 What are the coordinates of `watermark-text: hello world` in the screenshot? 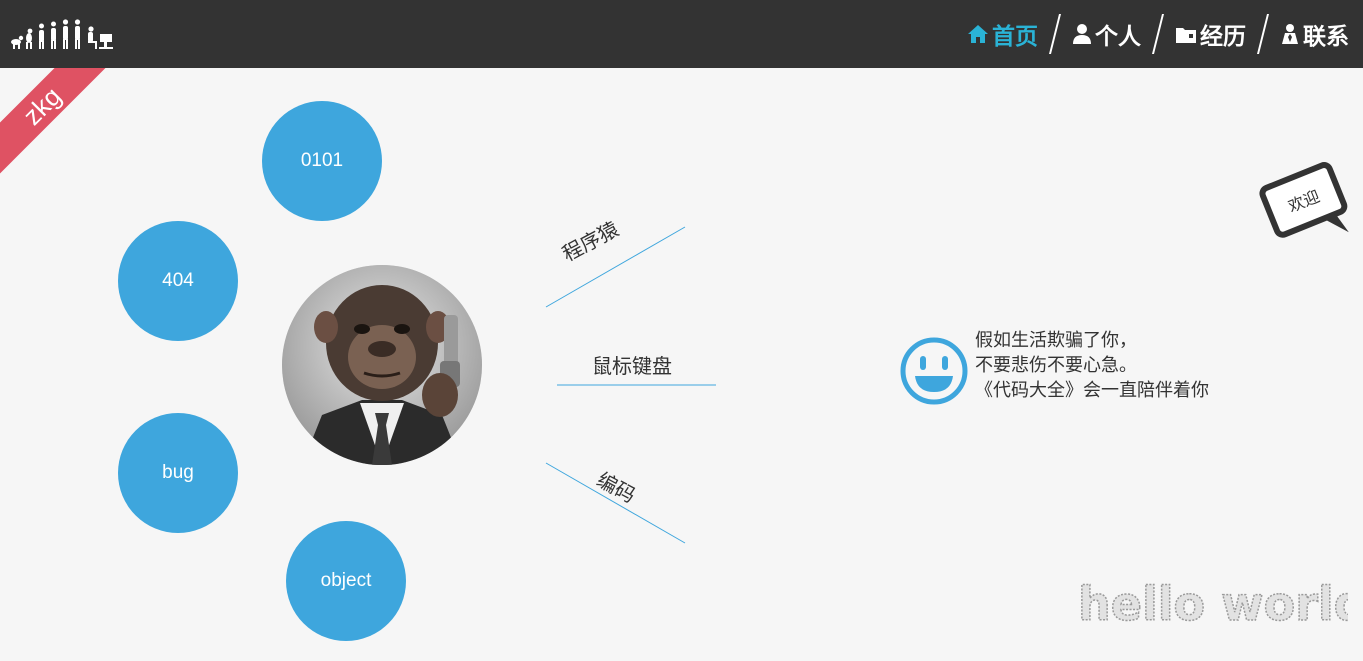 It's located at (1213, 604).